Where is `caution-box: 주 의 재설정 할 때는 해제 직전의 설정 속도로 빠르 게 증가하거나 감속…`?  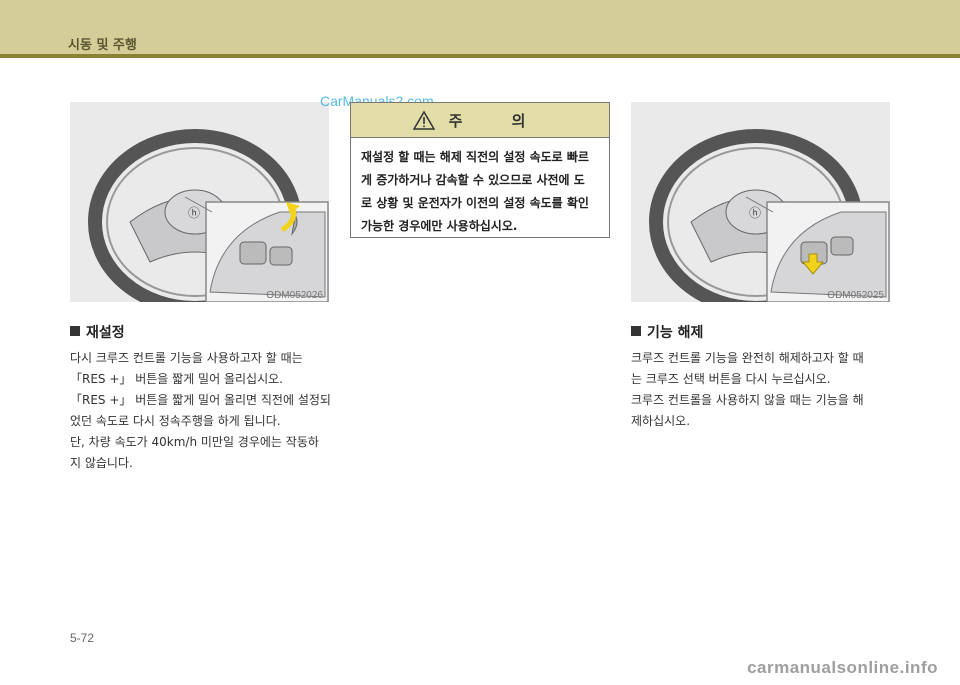 caution-box: 주 의 재설정 할 때는 해제 직전의 설정 속도로 빠르 게 증가하거나 감속… is located at coordinates (480, 170).